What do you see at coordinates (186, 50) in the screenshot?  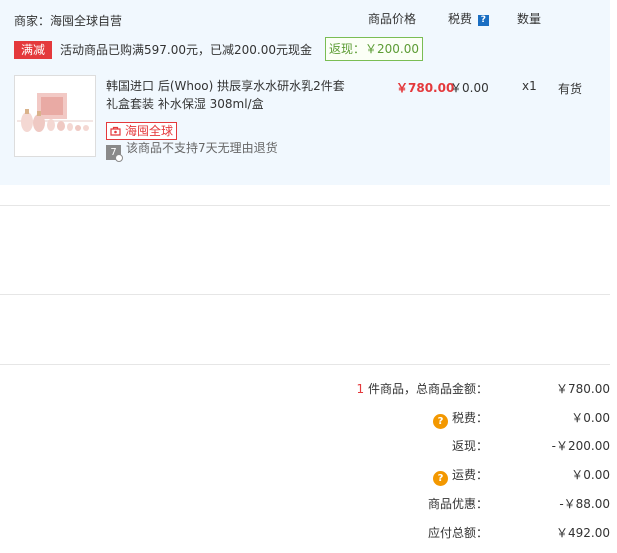 I see `promotion-text: 活动商品已购满597.00元，已减200.00元现金` at bounding box center [186, 50].